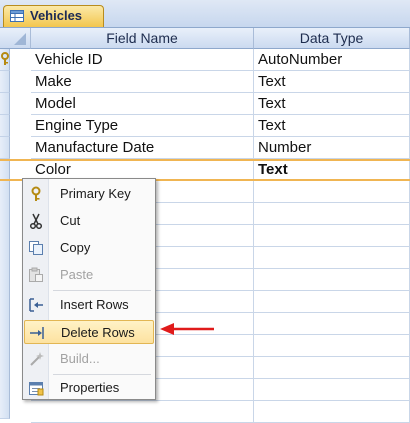 Image resolution: width=410 pixels, height=423 pixels. What do you see at coordinates (5, 300) in the screenshot?
I see `row-selector-empty` at bounding box center [5, 300].